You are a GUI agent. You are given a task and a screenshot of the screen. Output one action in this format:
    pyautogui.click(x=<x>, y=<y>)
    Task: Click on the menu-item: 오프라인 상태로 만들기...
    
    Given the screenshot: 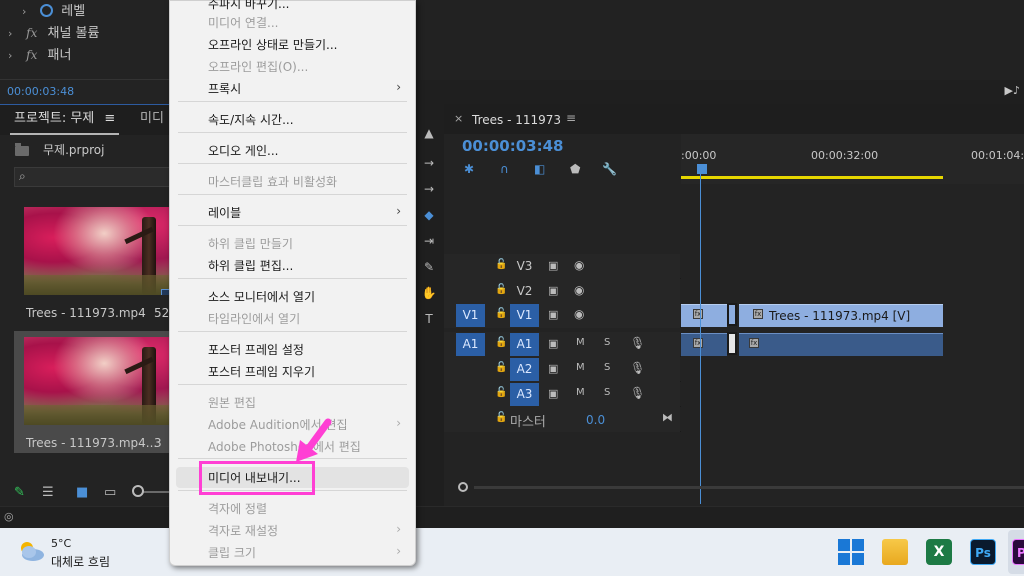 What is the action you would take?
    pyautogui.click(x=292, y=44)
    